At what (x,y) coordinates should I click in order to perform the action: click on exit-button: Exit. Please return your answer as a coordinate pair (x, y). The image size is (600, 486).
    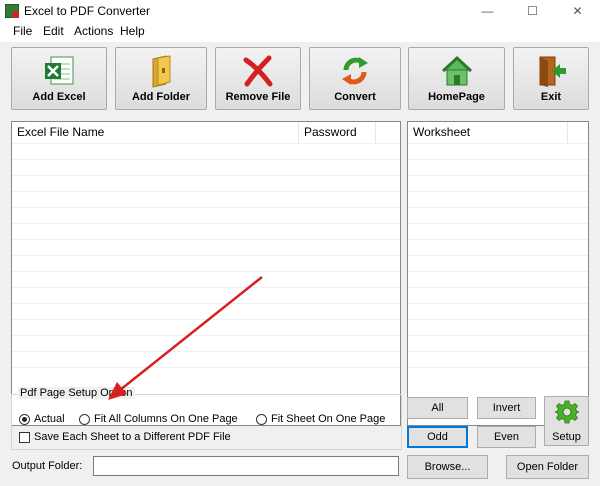
    Looking at the image, I should click on (551, 78).